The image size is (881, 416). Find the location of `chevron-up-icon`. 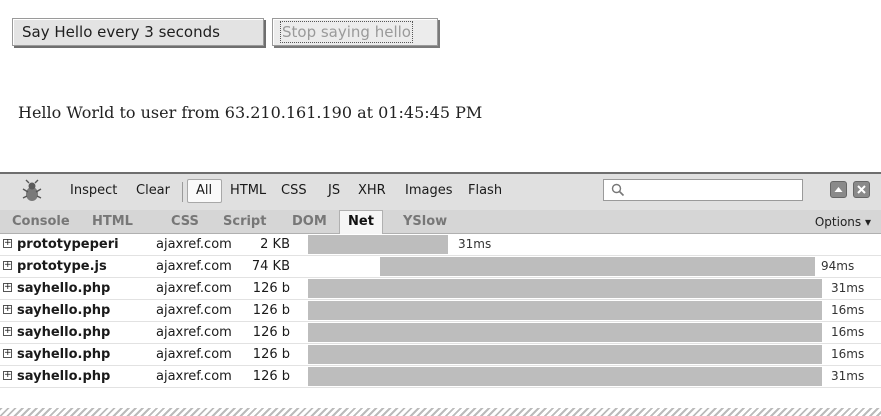

chevron-up-icon is located at coordinates (838, 189).